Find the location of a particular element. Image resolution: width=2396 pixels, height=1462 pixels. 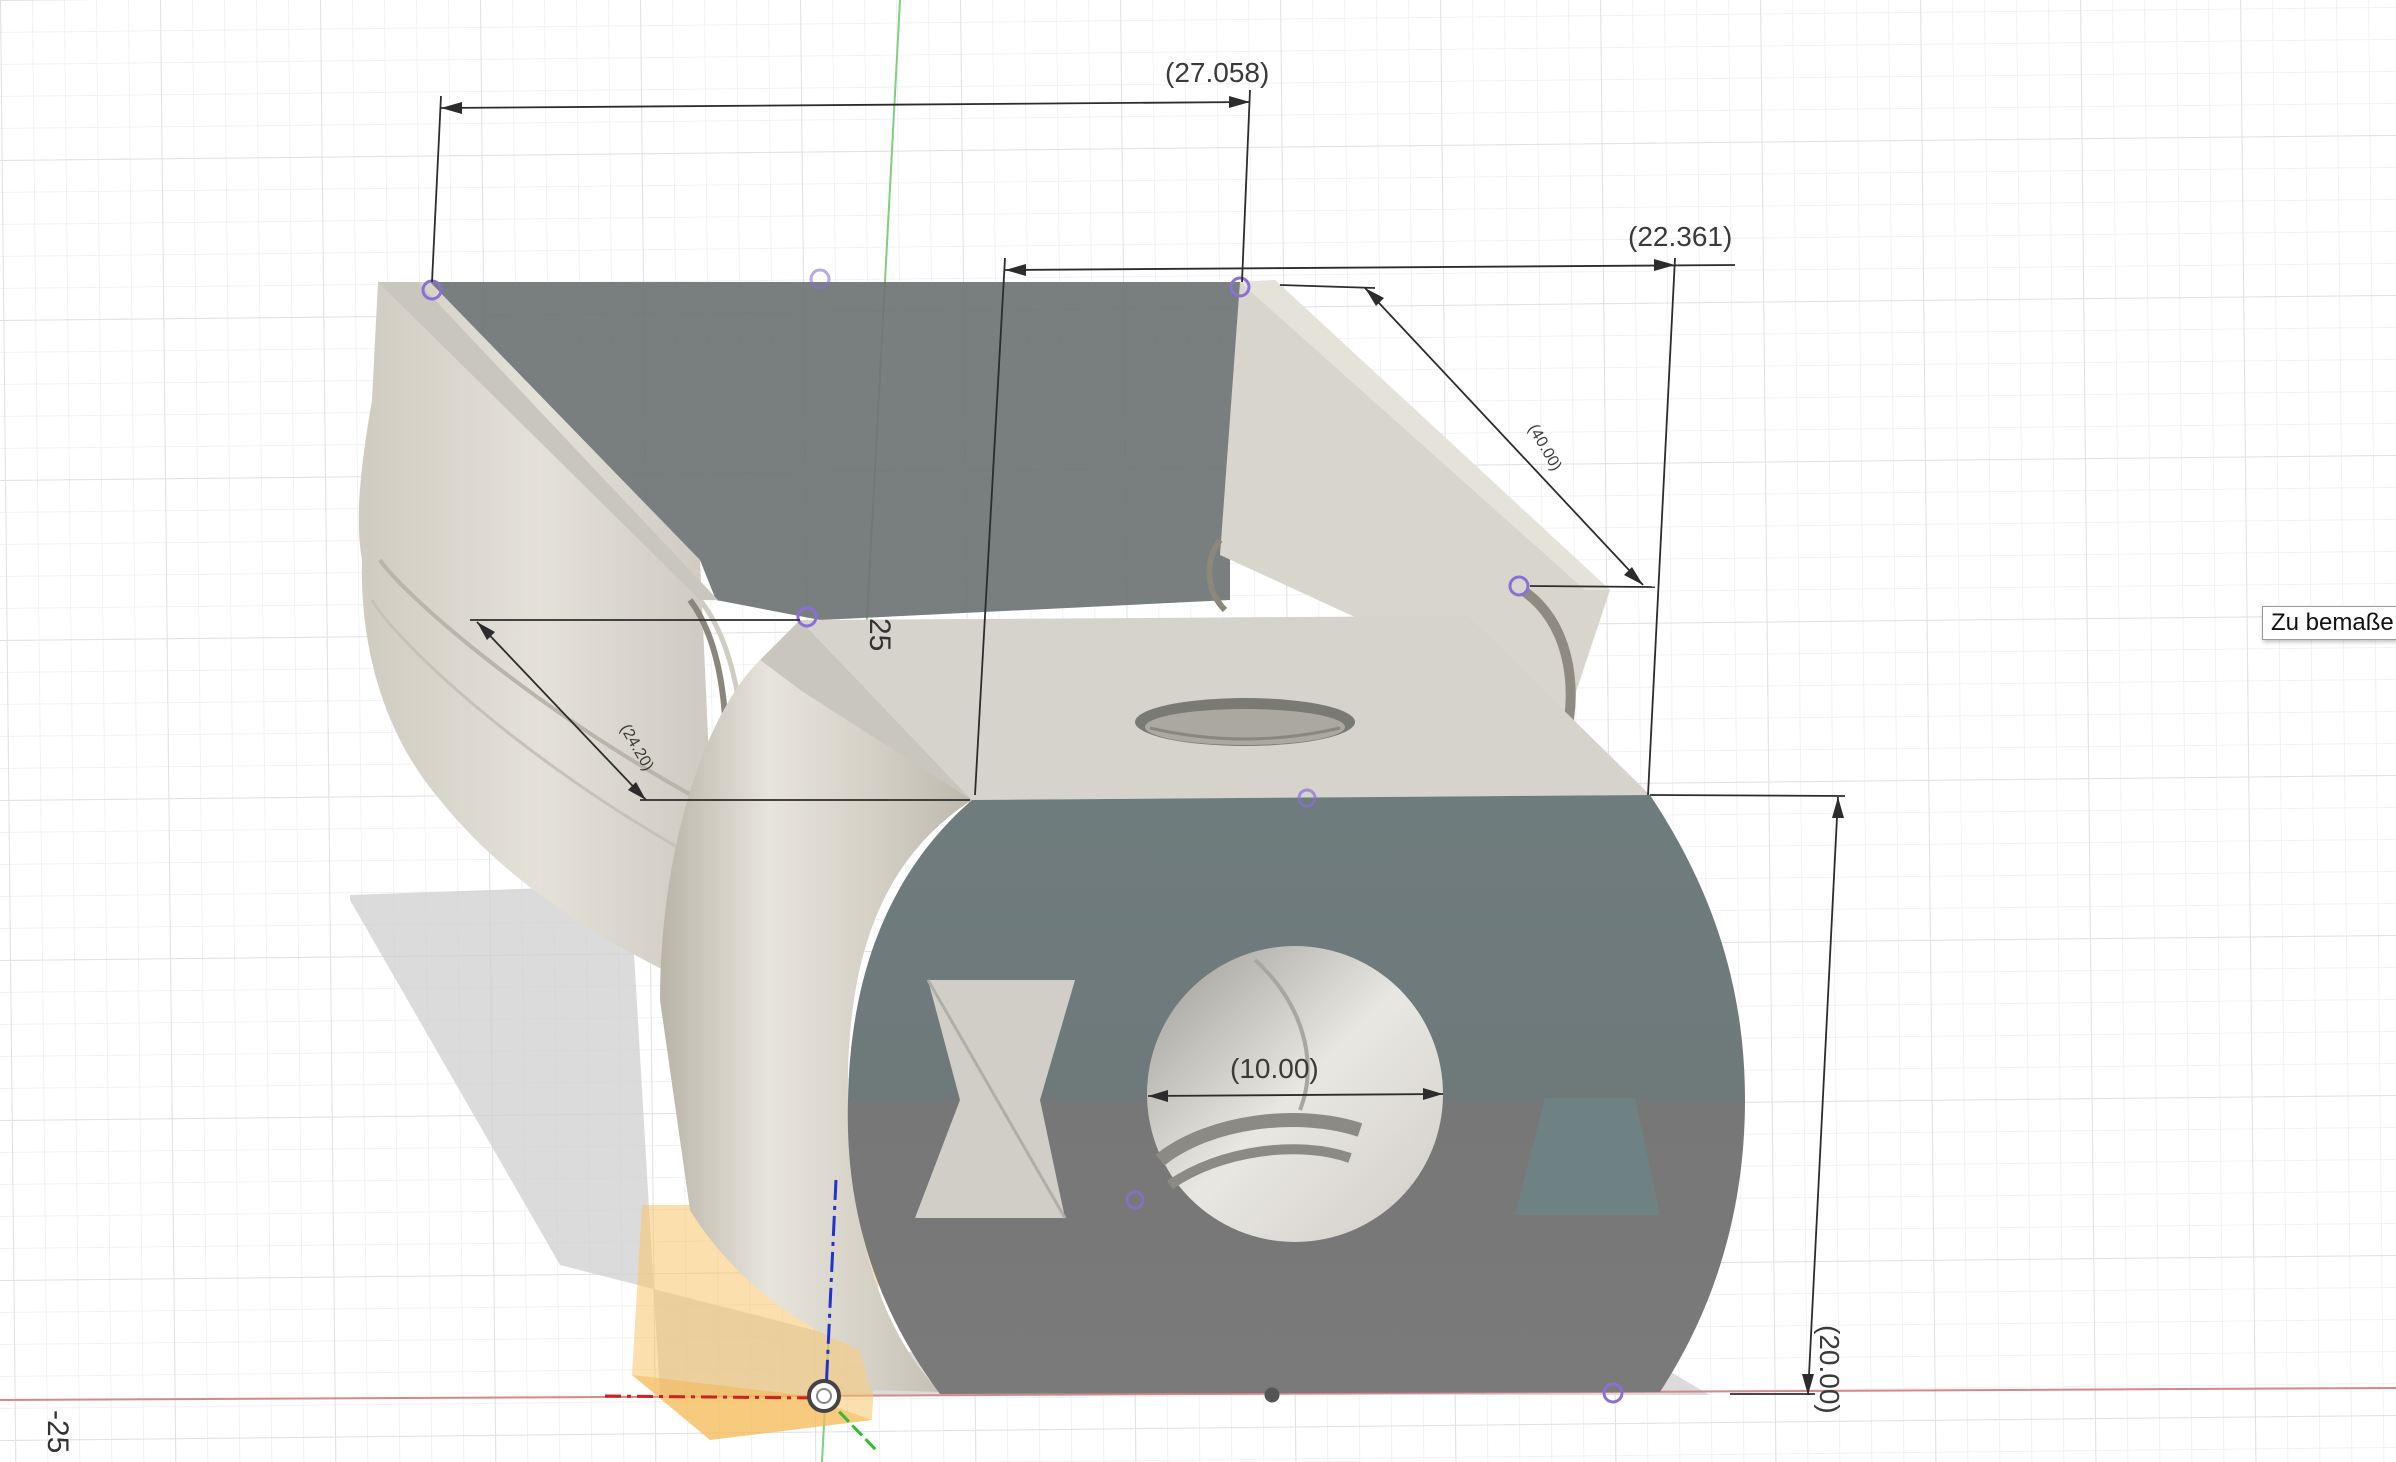

sketch-point is located at coordinates (1272, 1395).